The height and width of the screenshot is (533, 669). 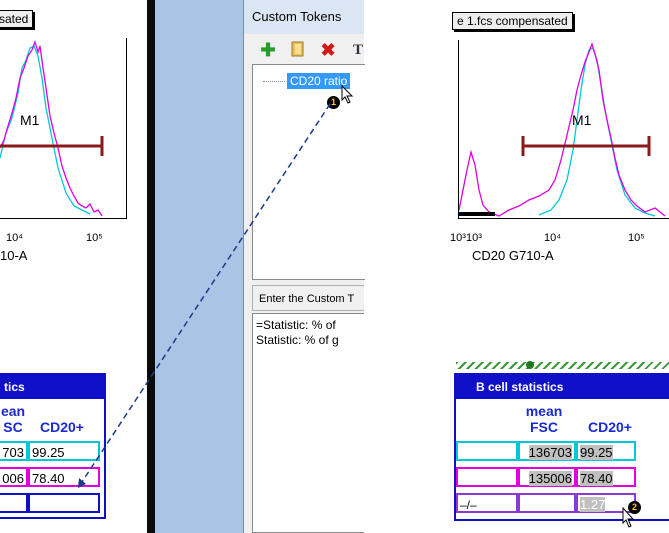 What do you see at coordinates (94, 238) in the screenshot?
I see `left-tick-2: 10⁵` at bounding box center [94, 238].